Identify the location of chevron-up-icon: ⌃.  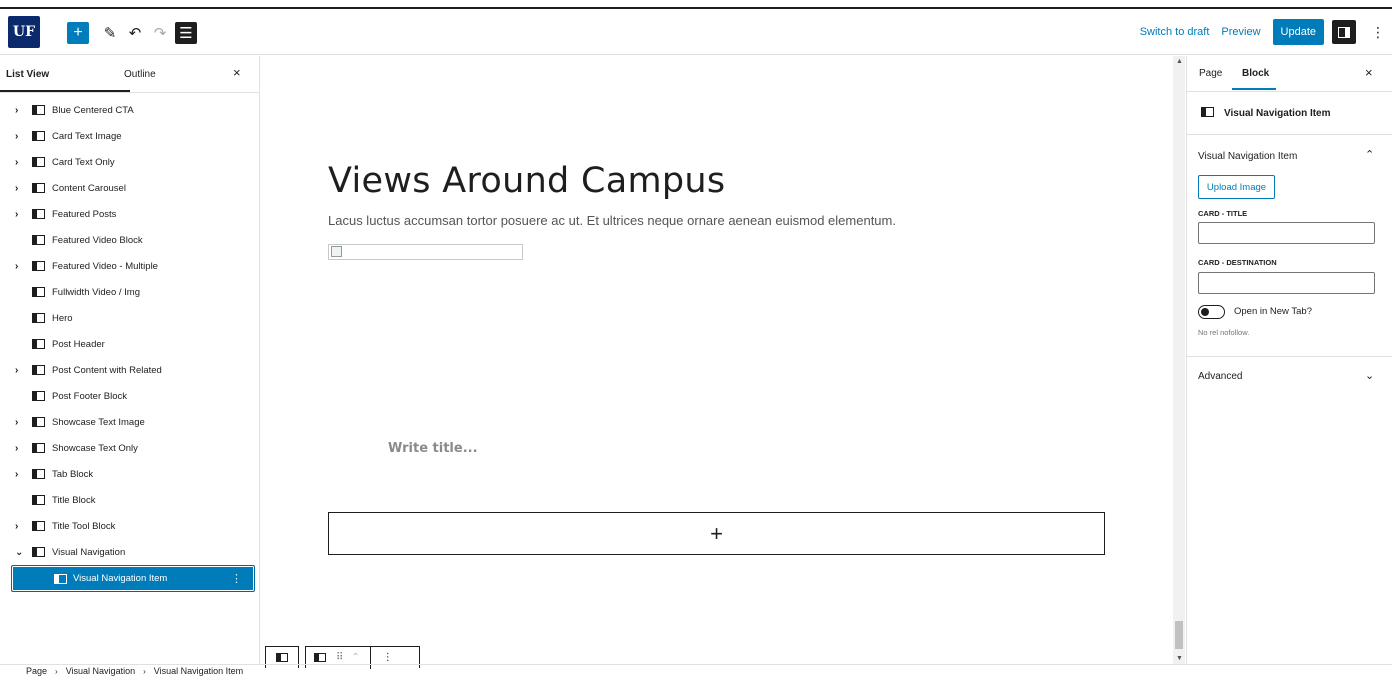
(1369, 154).